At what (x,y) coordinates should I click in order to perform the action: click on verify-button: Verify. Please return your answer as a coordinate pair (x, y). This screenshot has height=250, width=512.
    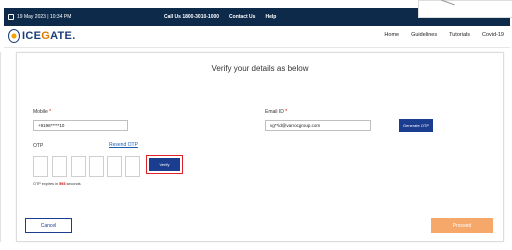
    Looking at the image, I should click on (164, 164).